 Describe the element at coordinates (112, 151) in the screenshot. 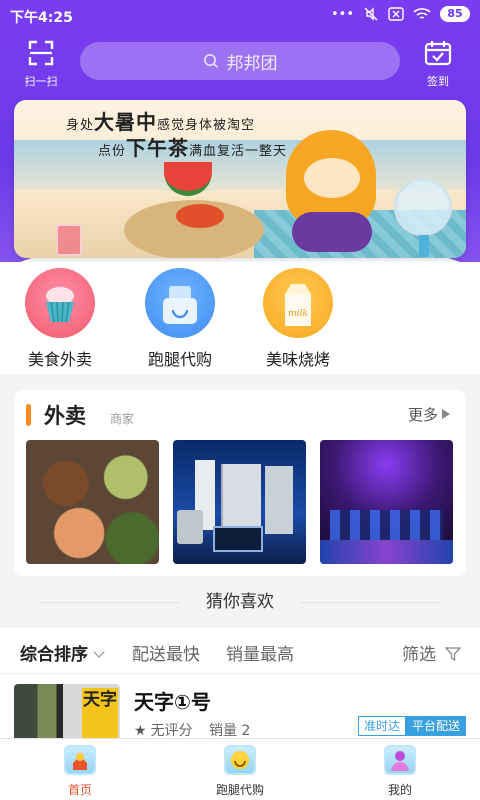

I see `banner-line-2-a: 点份` at that location.